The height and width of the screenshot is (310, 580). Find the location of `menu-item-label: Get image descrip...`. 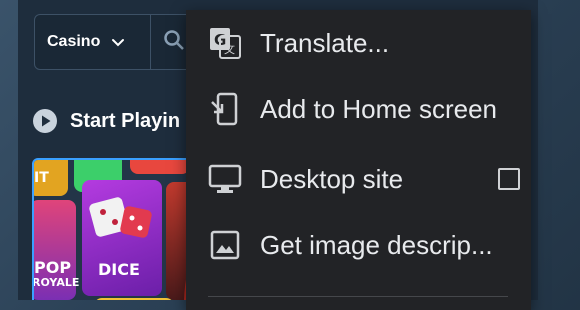

menu-item-label: Get image descrip... is located at coordinates (376, 244).